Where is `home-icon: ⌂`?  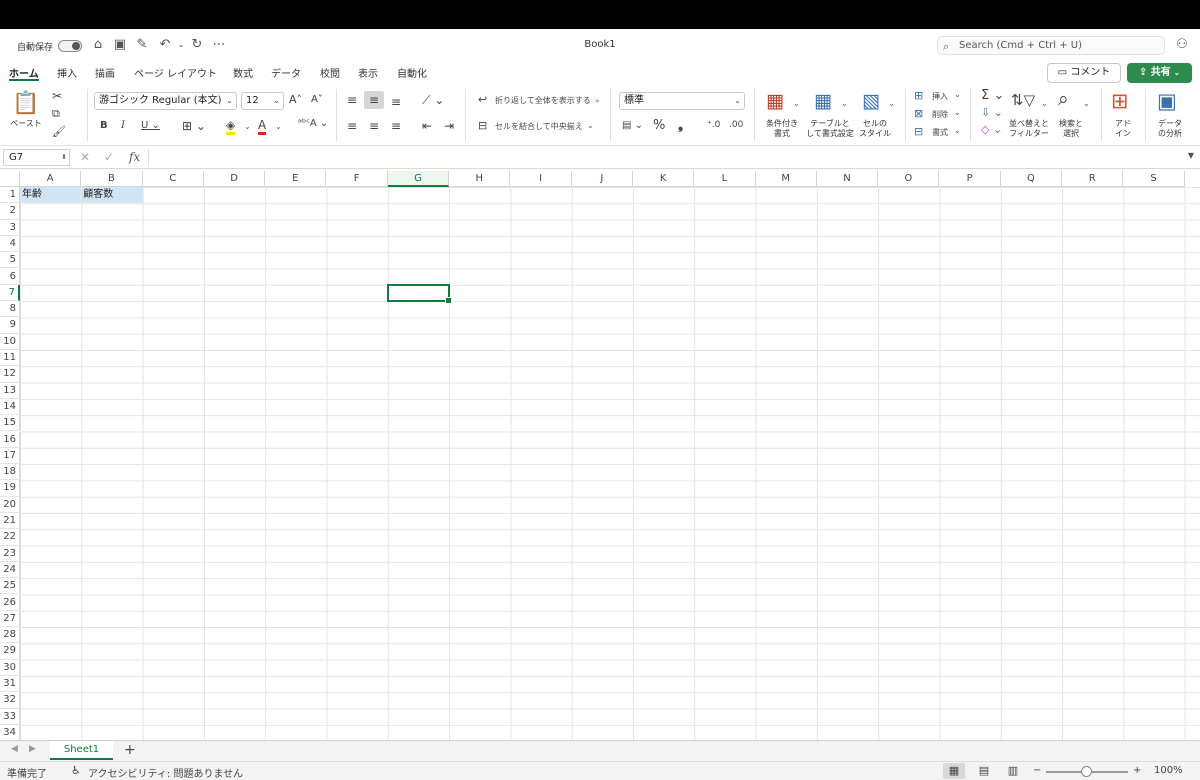
home-icon: ⌂ is located at coordinates (98, 45).